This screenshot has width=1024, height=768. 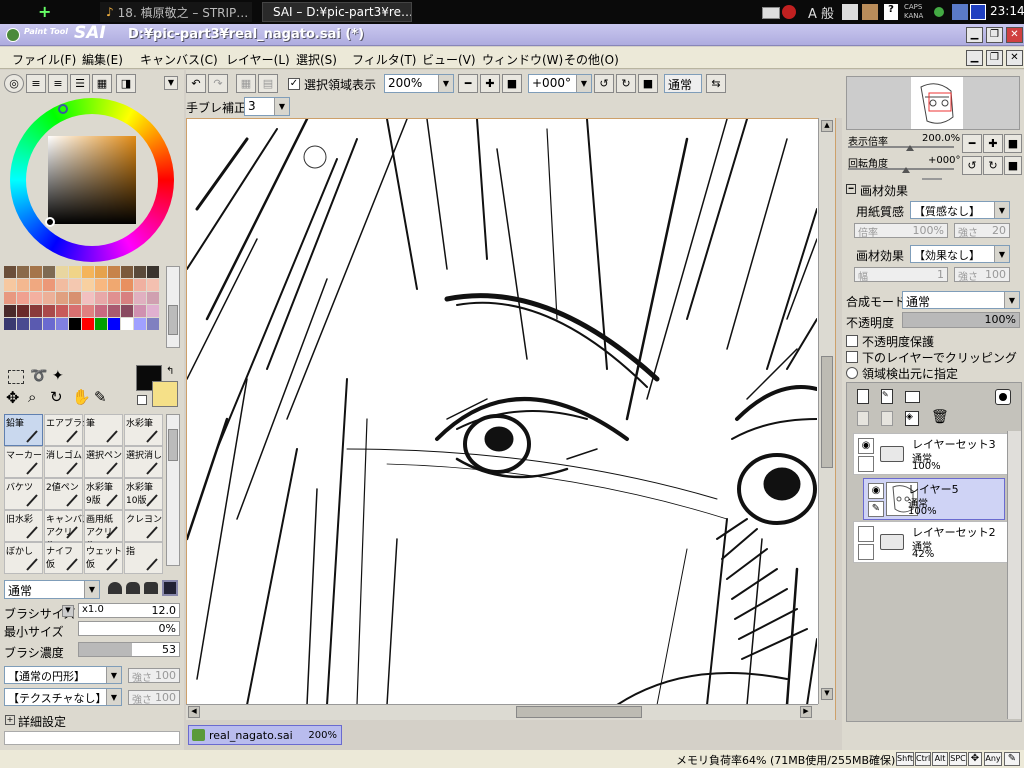 I want to click on panel-menu-icon: ▼, so click(x=171, y=83).